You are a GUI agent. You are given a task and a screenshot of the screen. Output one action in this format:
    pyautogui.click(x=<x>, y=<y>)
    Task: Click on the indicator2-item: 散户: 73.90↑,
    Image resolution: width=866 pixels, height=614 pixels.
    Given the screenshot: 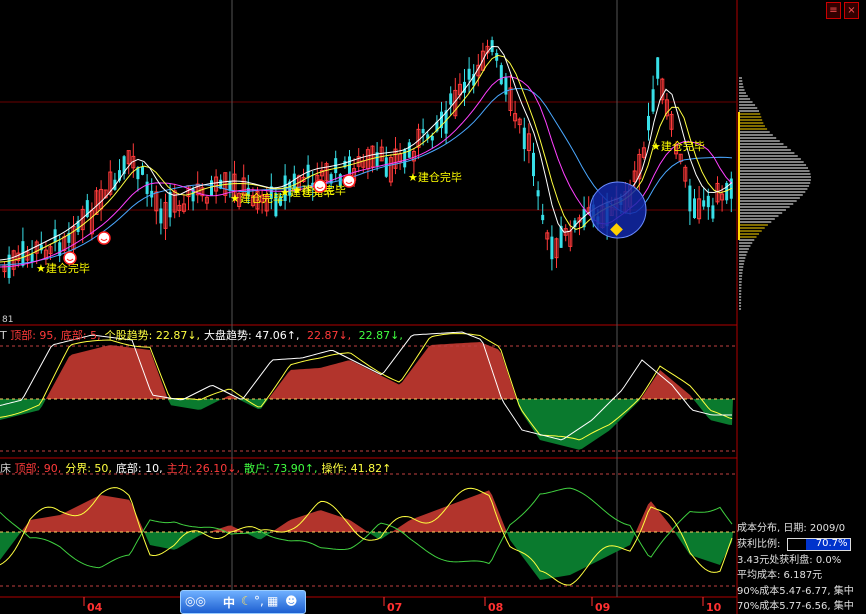 What is the action you would take?
    pyautogui.click(x=281, y=468)
    